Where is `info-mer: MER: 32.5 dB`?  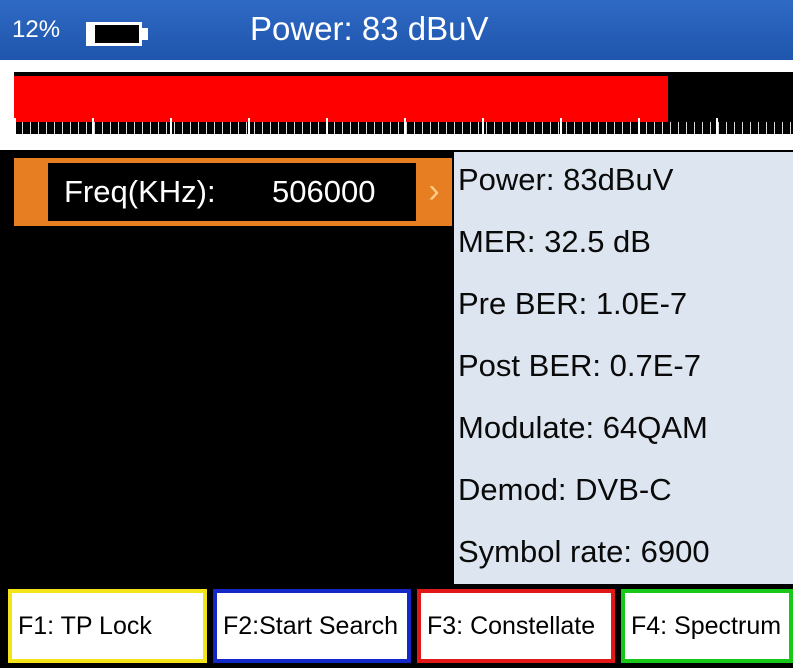 info-mer: MER: 32.5 dB is located at coordinates (554, 241).